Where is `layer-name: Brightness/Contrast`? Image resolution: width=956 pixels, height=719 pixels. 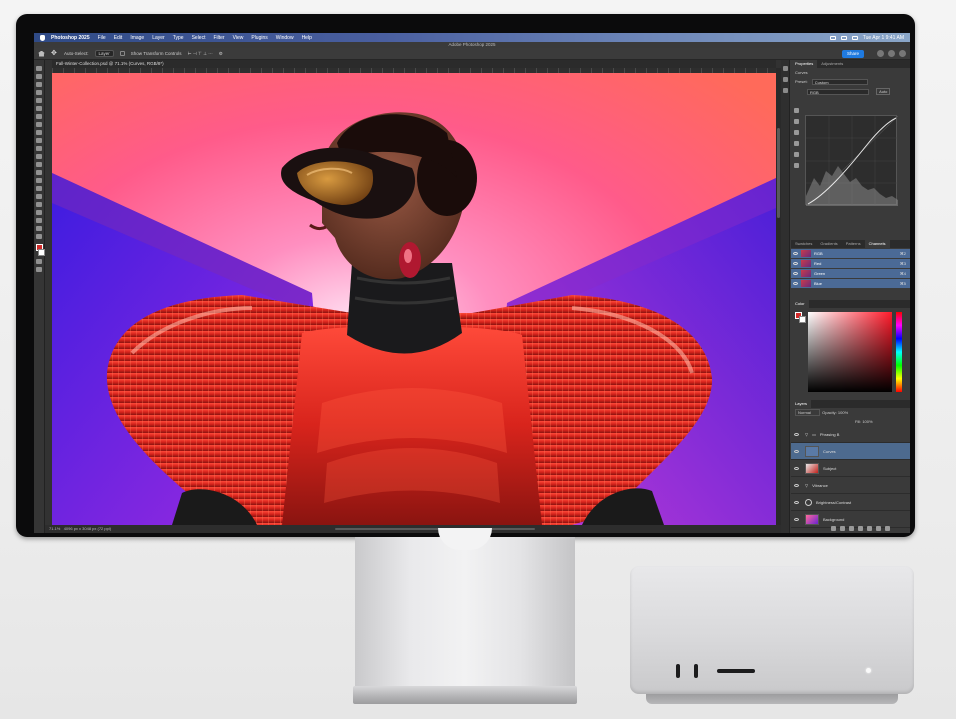
layer-name: Brightness/Contrast is located at coordinates (833, 502).